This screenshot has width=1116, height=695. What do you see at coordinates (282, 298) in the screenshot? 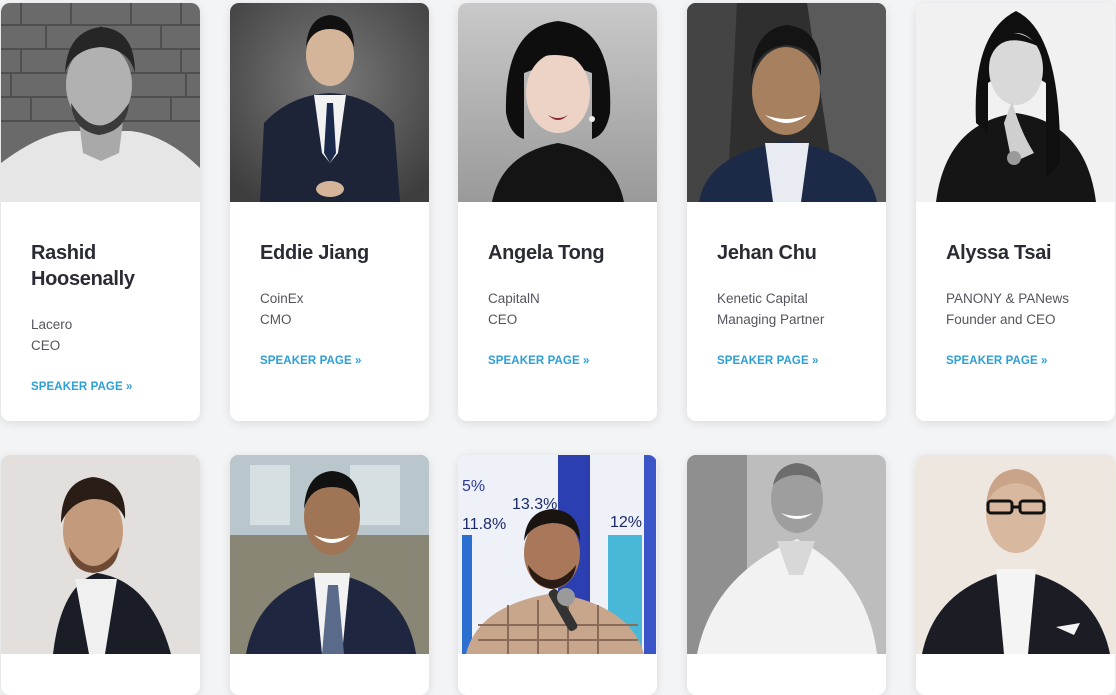
I see `speaker-organization: CoinEx` at bounding box center [282, 298].